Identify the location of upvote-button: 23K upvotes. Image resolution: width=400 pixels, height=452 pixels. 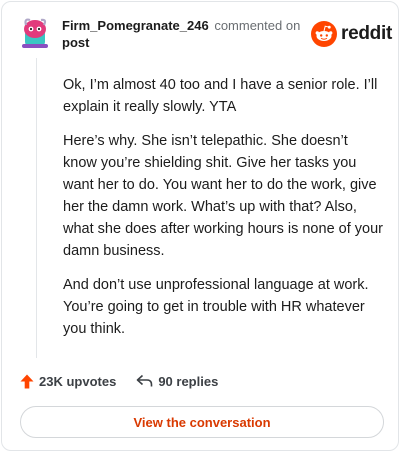
(68, 381).